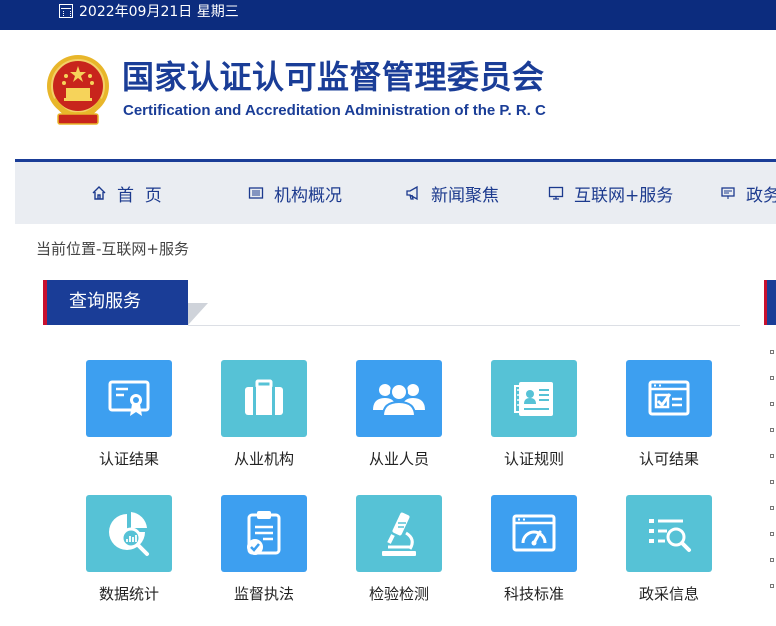 This screenshot has width=776, height=626. I want to click on right-accent-bar, so click(765, 302).